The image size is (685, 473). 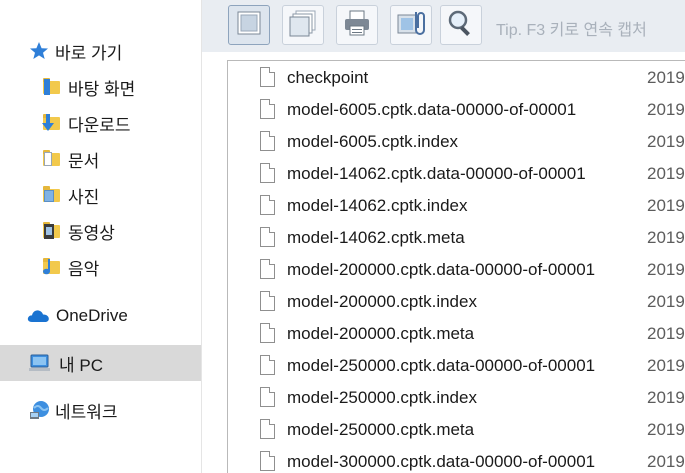 What do you see at coordinates (84, 161) in the screenshot?
I see `nav-documents-label: 문서` at bounding box center [84, 161].